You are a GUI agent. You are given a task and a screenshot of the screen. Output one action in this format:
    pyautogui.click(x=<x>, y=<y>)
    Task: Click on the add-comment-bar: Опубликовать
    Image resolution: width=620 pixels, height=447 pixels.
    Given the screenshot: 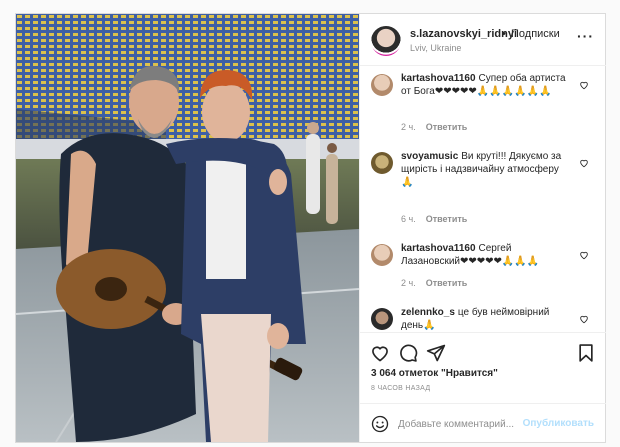 What is the action you would take?
    pyautogui.click(x=483, y=422)
    